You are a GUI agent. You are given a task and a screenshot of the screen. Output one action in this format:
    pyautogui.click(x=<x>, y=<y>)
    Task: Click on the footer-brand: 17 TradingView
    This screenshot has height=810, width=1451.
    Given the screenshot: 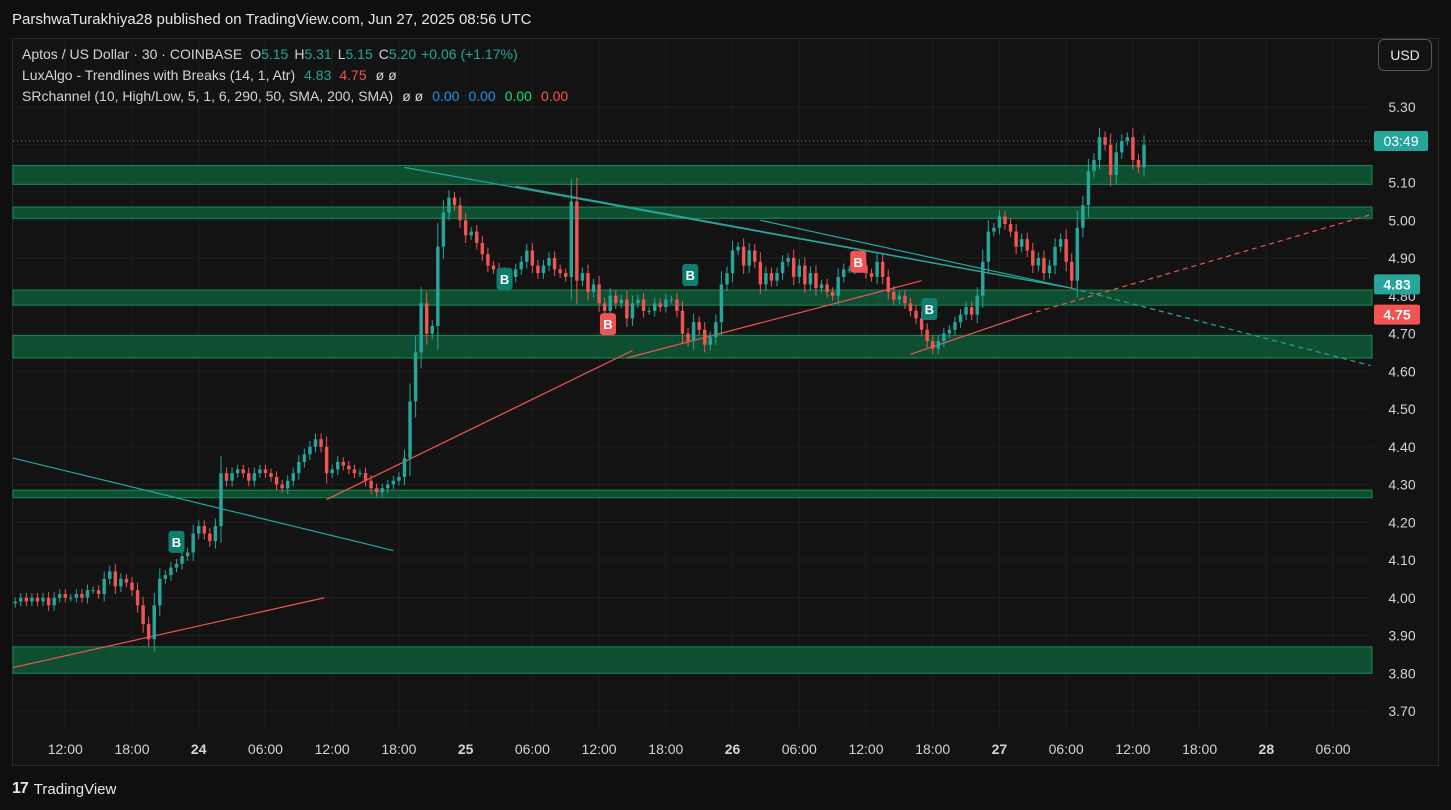 What is the action you would take?
    pyautogui.click(x=64, y=789)
    